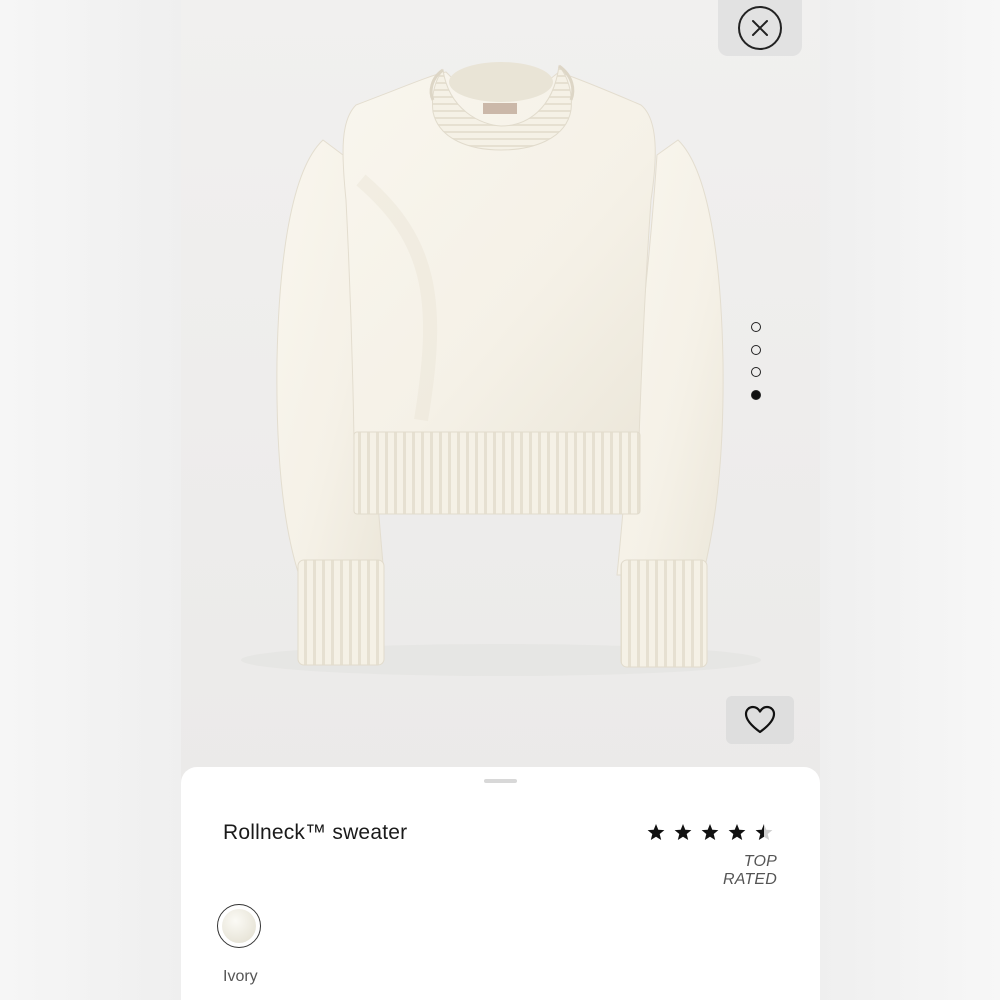  I want to click on heart-icon, so click(760, 719).